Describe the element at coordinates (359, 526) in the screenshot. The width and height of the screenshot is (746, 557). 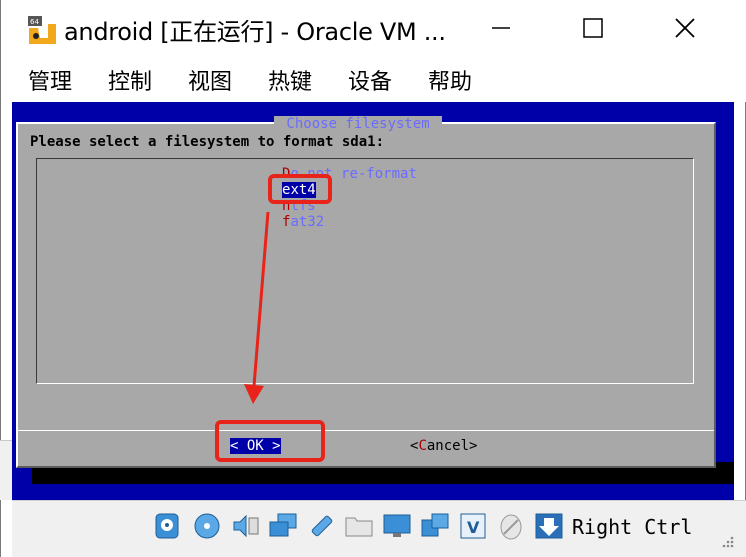
I see `shared-folders-icon` at that location.